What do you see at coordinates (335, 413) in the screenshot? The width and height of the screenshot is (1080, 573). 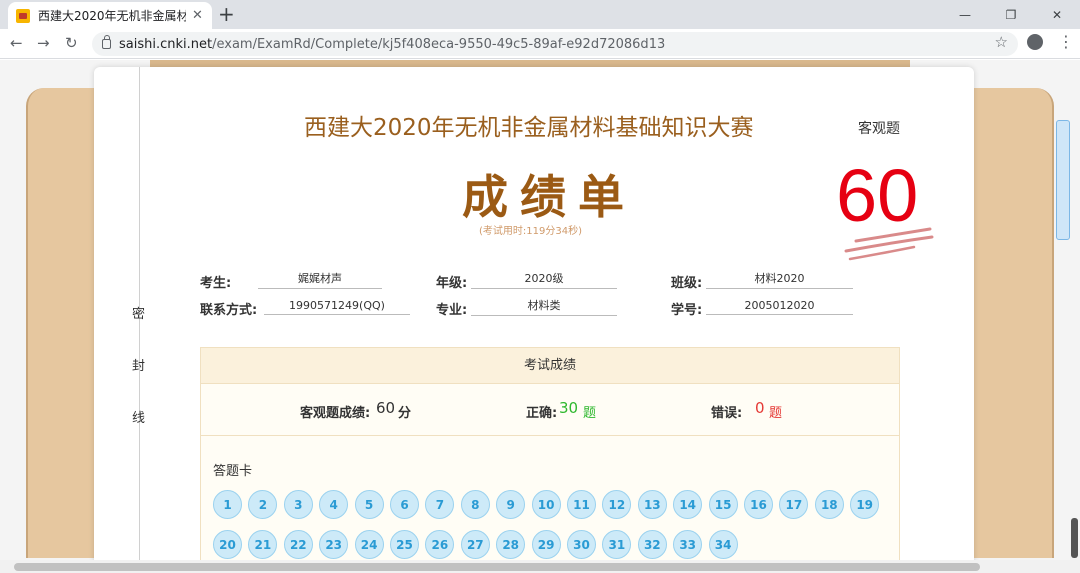 I see `objective-score-label: 客观题成绩:` at bounding box center [335, 413].